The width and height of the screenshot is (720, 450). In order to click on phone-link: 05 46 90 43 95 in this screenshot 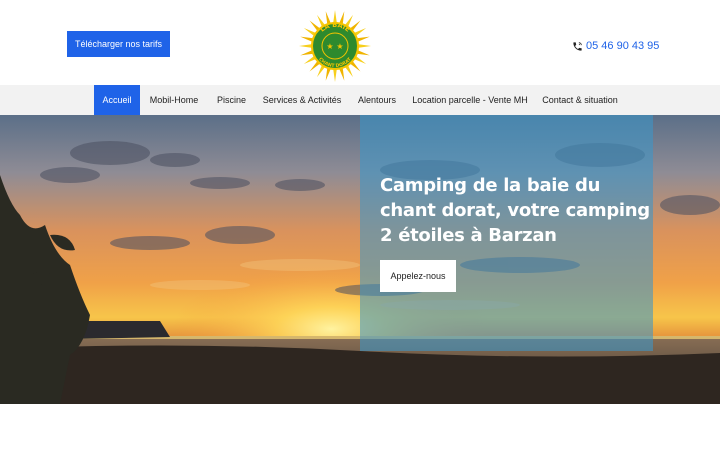, I will do `click(615, 46)`.